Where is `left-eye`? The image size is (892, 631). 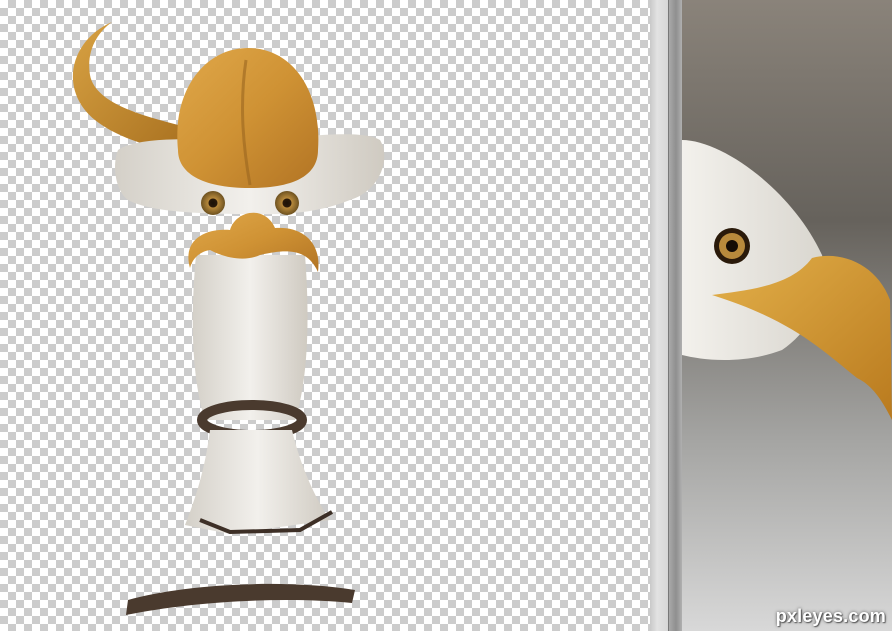 left-eye is located at coordinates (213, 203).